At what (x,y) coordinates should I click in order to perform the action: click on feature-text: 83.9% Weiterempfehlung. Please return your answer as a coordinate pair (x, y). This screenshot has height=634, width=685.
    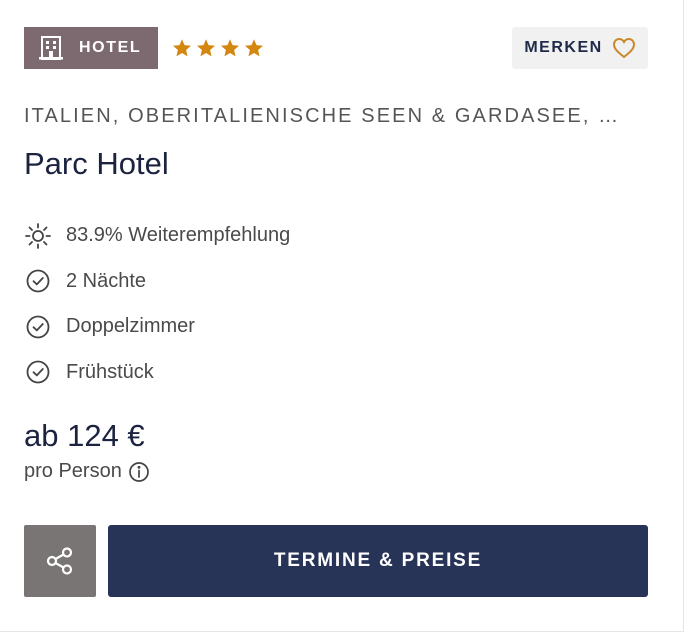
    Looking at the image, I should click on (178, 235).